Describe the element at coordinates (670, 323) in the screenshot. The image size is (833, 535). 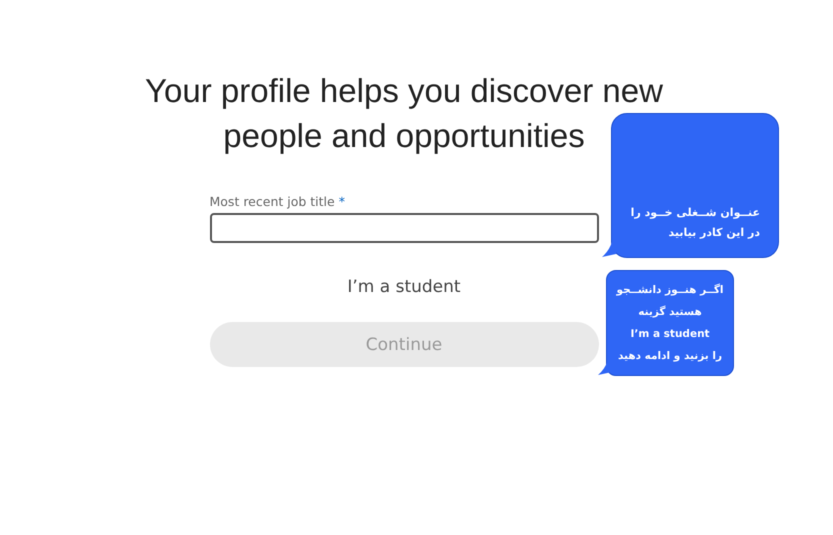
I see `callout-bubble: اگــر هنــوز دانشــجو هستید گزینه I’m a student را بزنید و ادامه دهید` at that location.